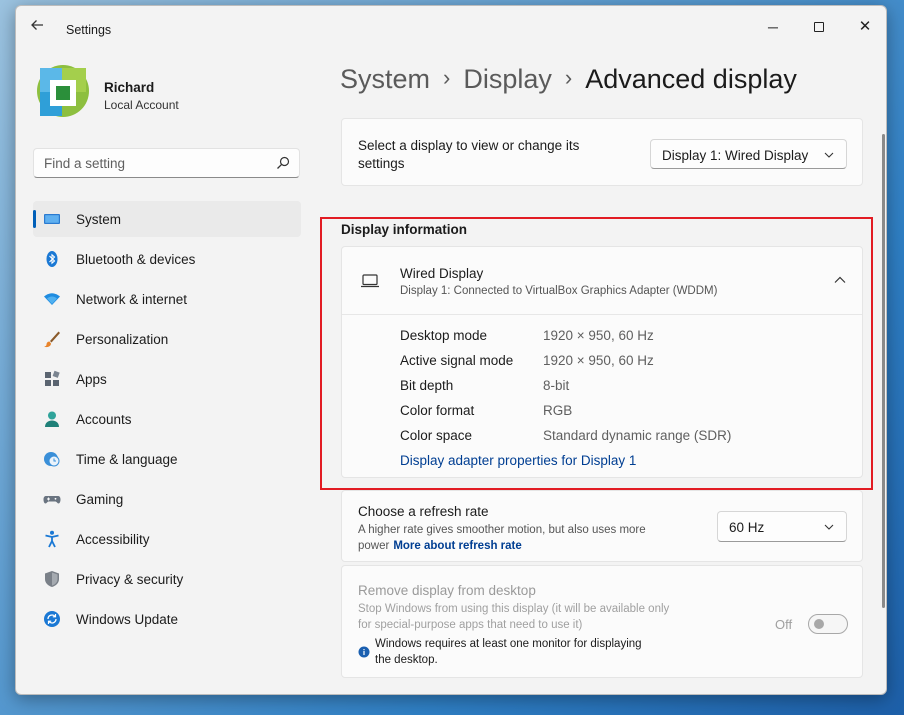 The width and height of the screenshot is (904, 715). Describe the element at coordinates (784, 624) in the screenshot. I see `toggle-state-label: Off` at that location.